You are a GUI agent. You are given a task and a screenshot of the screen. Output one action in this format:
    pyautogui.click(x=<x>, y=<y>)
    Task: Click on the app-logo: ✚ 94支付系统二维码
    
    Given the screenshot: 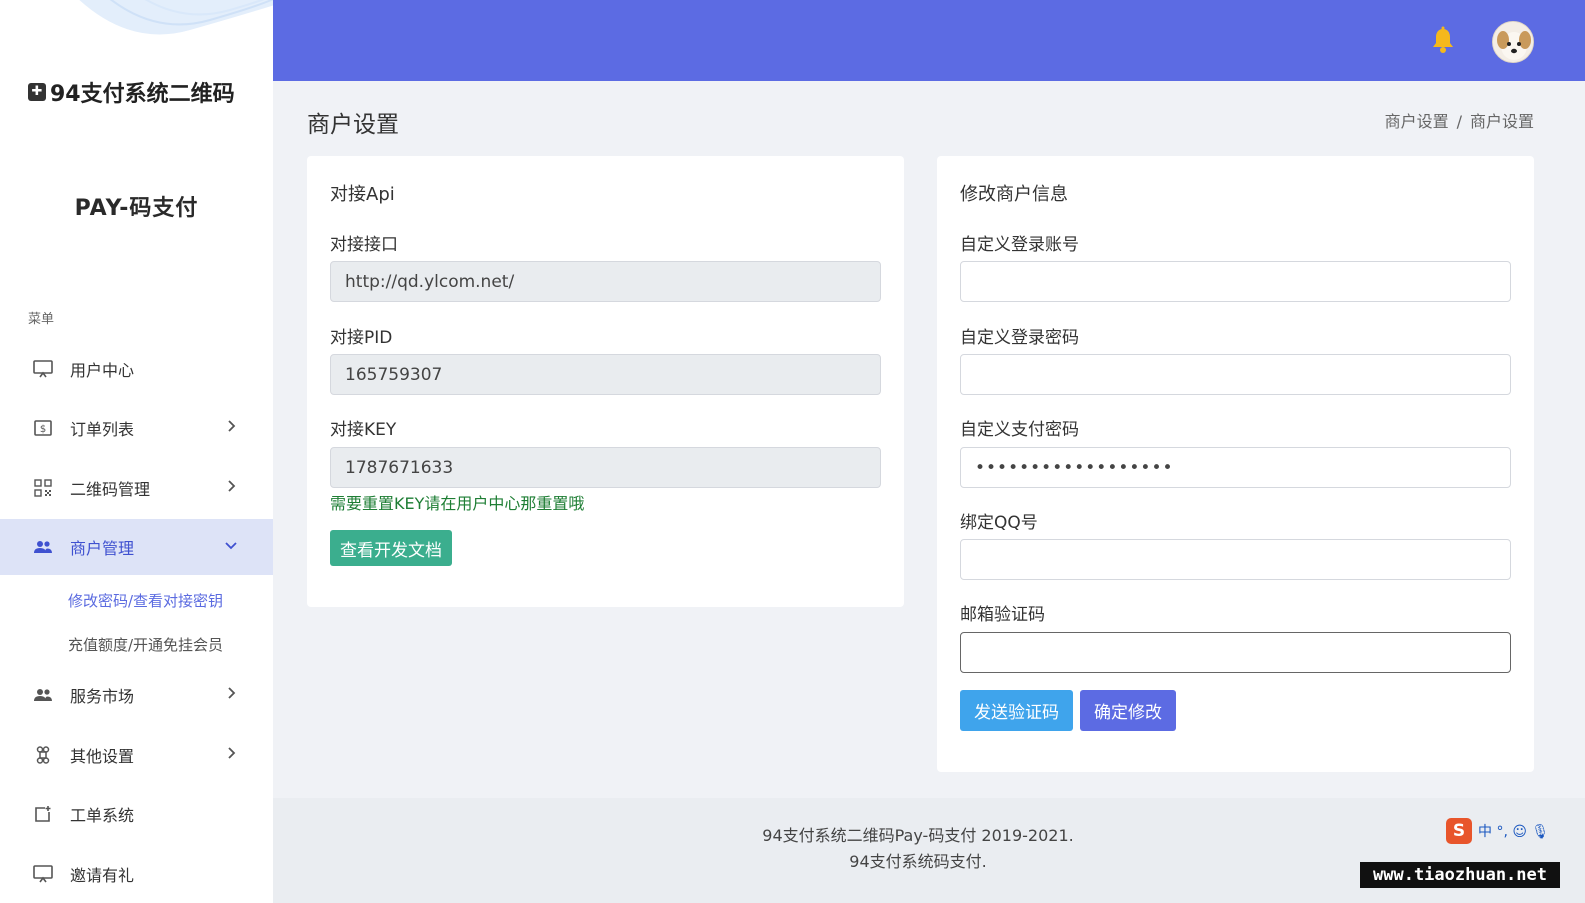 What is the action you would take?
    pyautogui.click(x=131, y=92)
    